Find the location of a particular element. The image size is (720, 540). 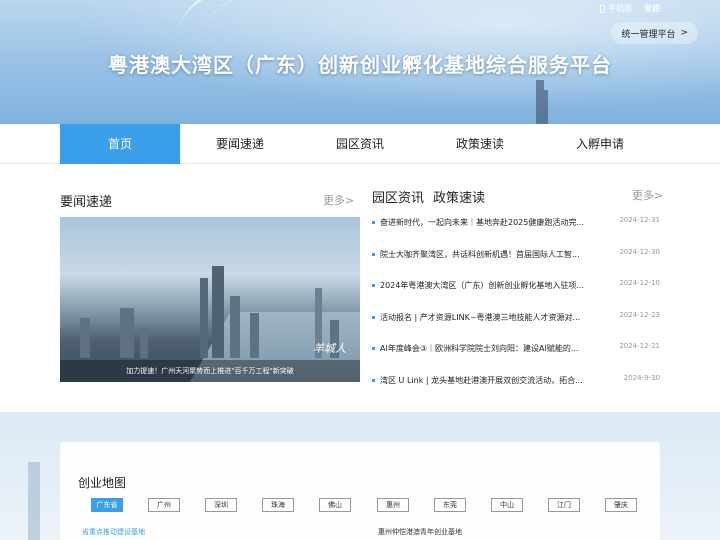

map-section-title: 创业地图 is located at coordinates (102, 483).